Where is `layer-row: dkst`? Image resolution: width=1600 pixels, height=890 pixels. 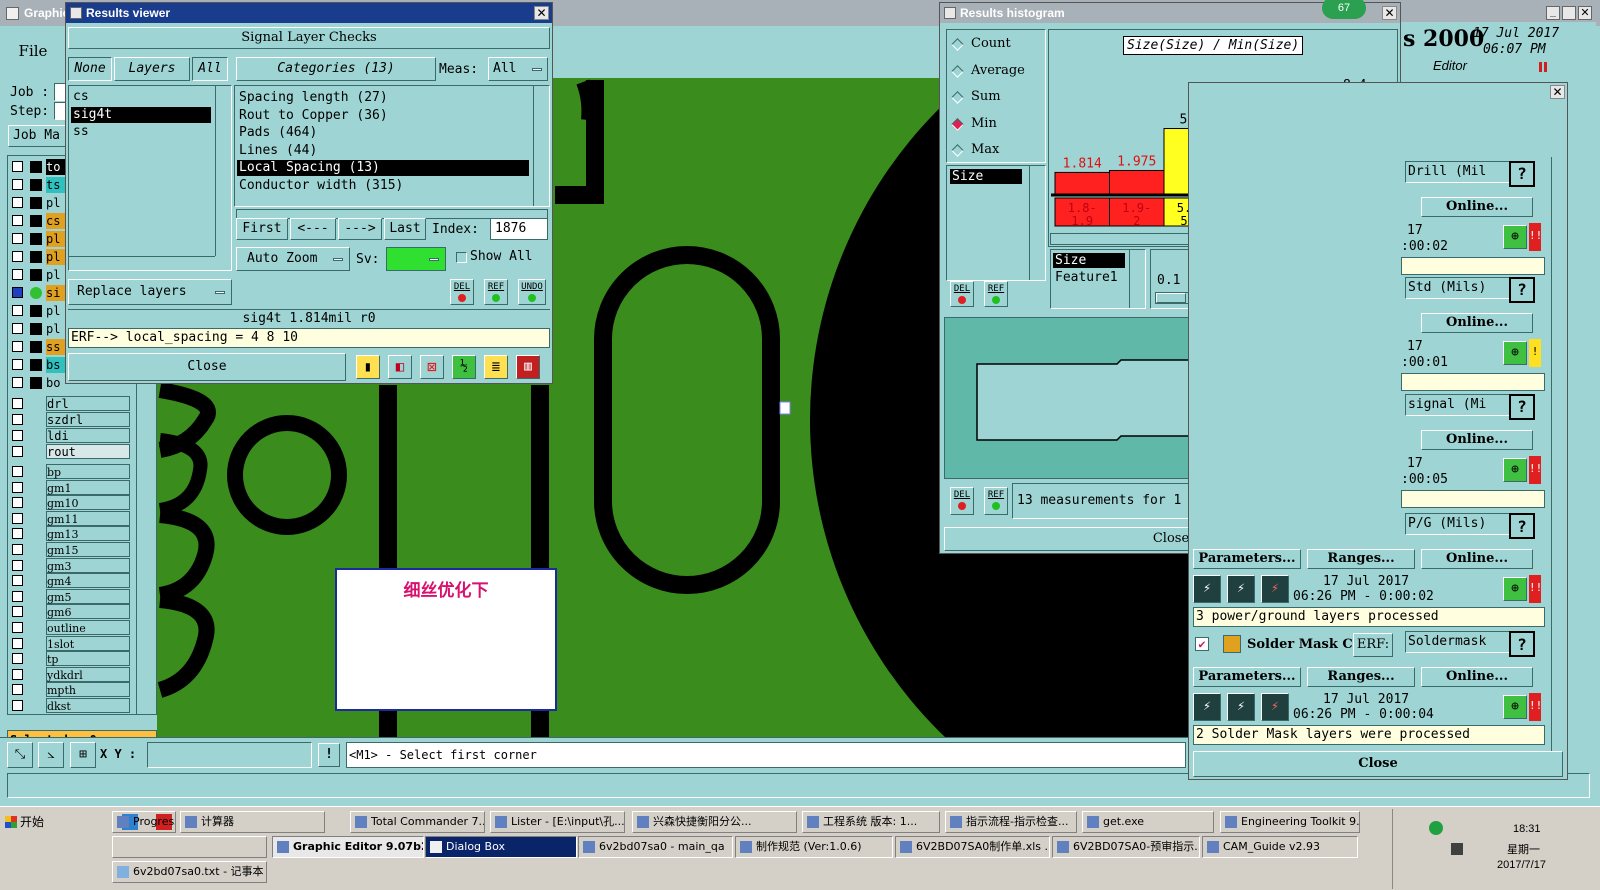
layer-row: dkst is located at coordinates (72, 705).